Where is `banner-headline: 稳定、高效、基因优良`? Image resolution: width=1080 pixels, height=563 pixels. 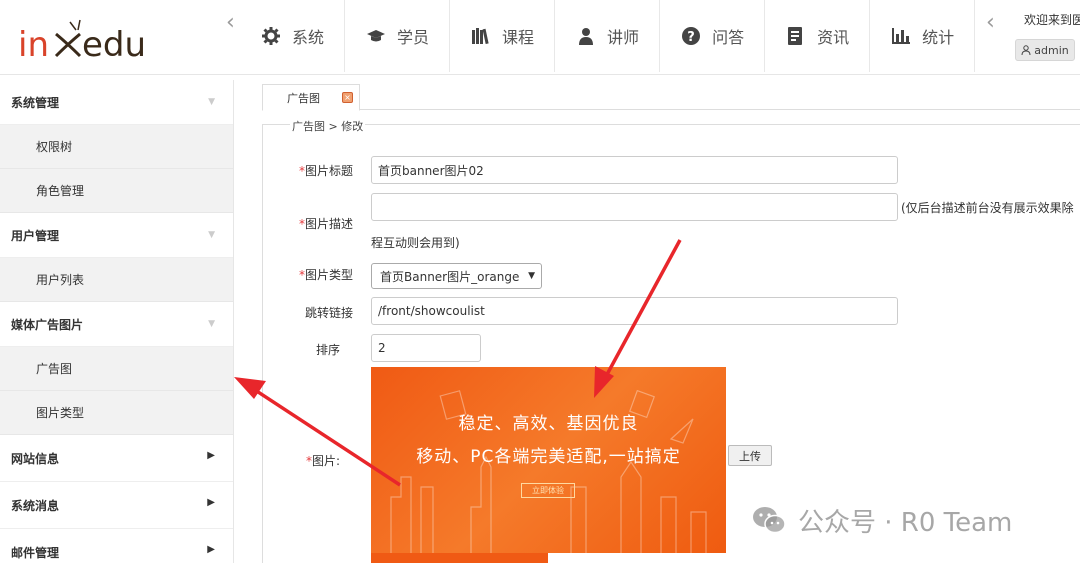
banner-headline: 稳定、高效、基因优良 is located at coordinates (548, 424).